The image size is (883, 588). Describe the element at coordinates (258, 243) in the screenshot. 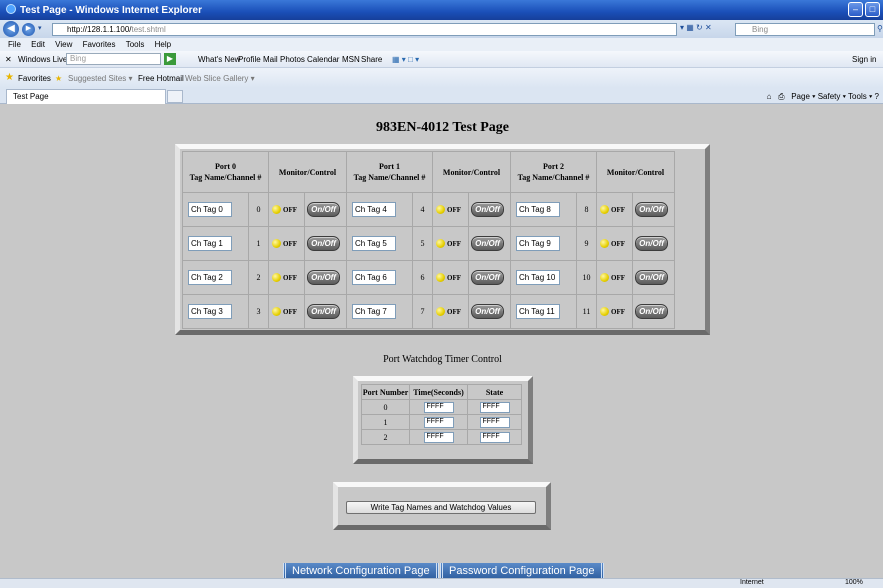

I see `channel-number: 1` at that location.